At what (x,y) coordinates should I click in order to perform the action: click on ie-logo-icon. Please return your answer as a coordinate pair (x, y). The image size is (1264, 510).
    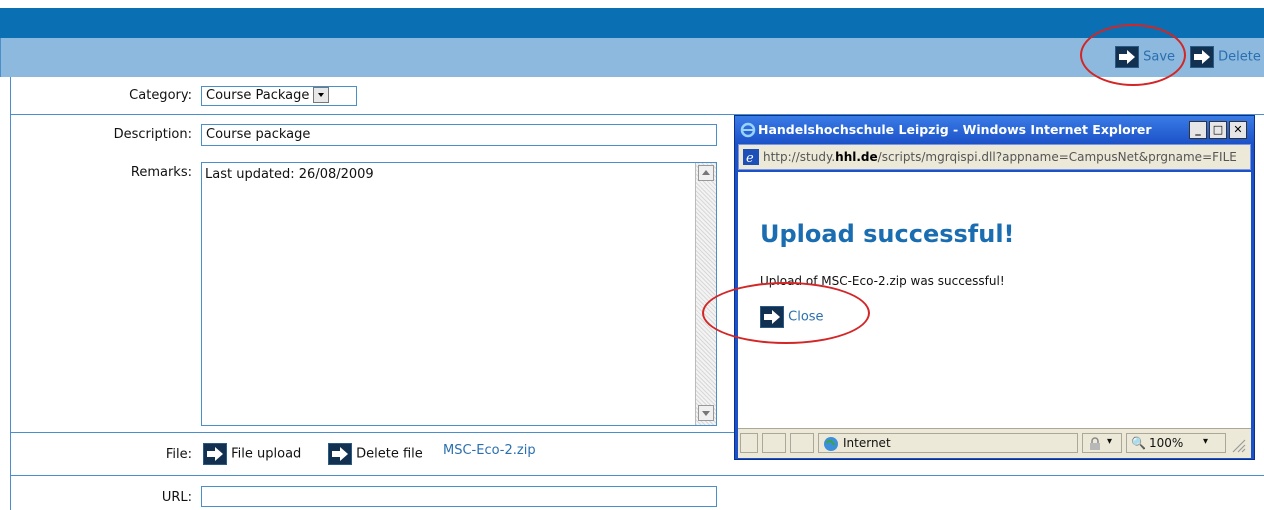
    Looking at the image, I should click on (748, 130).